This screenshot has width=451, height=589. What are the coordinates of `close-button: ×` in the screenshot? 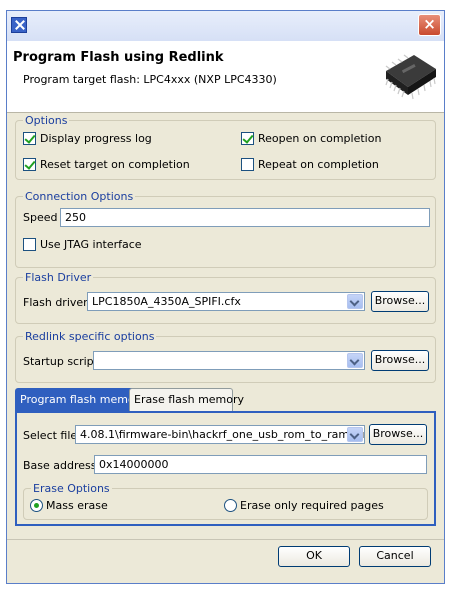 It's located at (429, 25).